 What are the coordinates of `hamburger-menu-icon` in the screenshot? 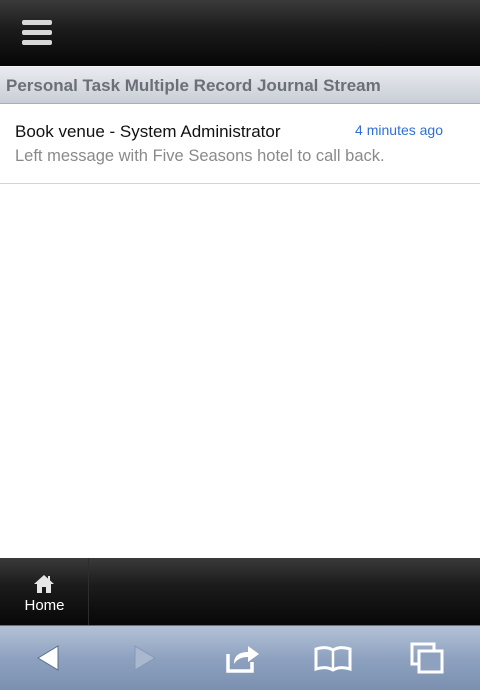 It's located at (38, 33).